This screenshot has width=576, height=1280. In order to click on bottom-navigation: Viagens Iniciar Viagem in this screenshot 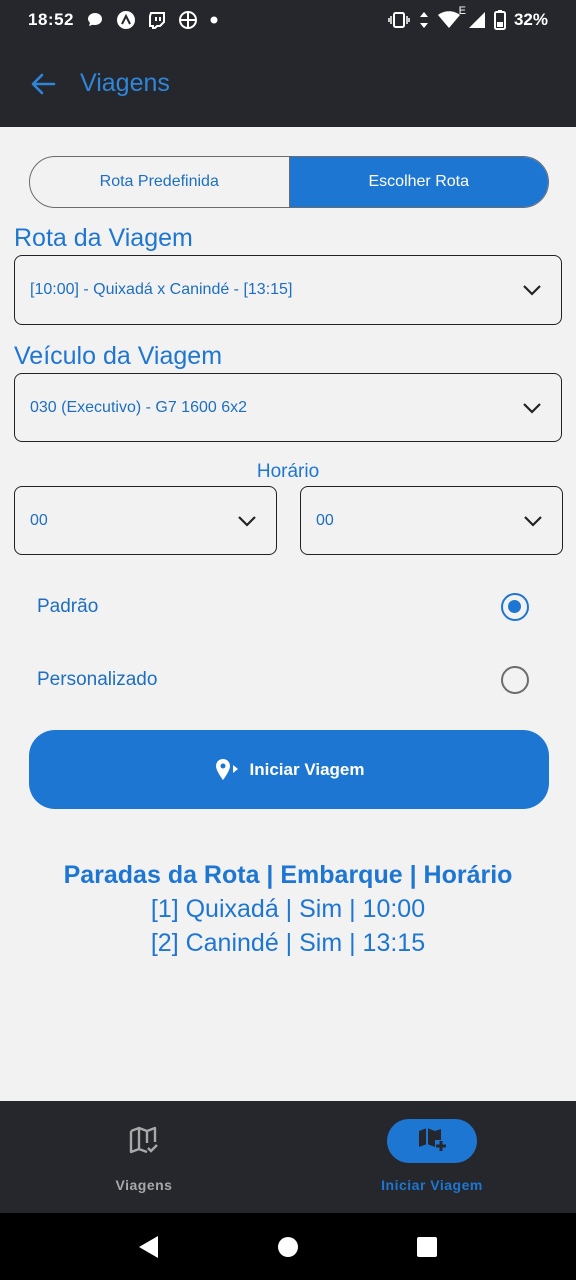, I will do `click(288, 1157)`.